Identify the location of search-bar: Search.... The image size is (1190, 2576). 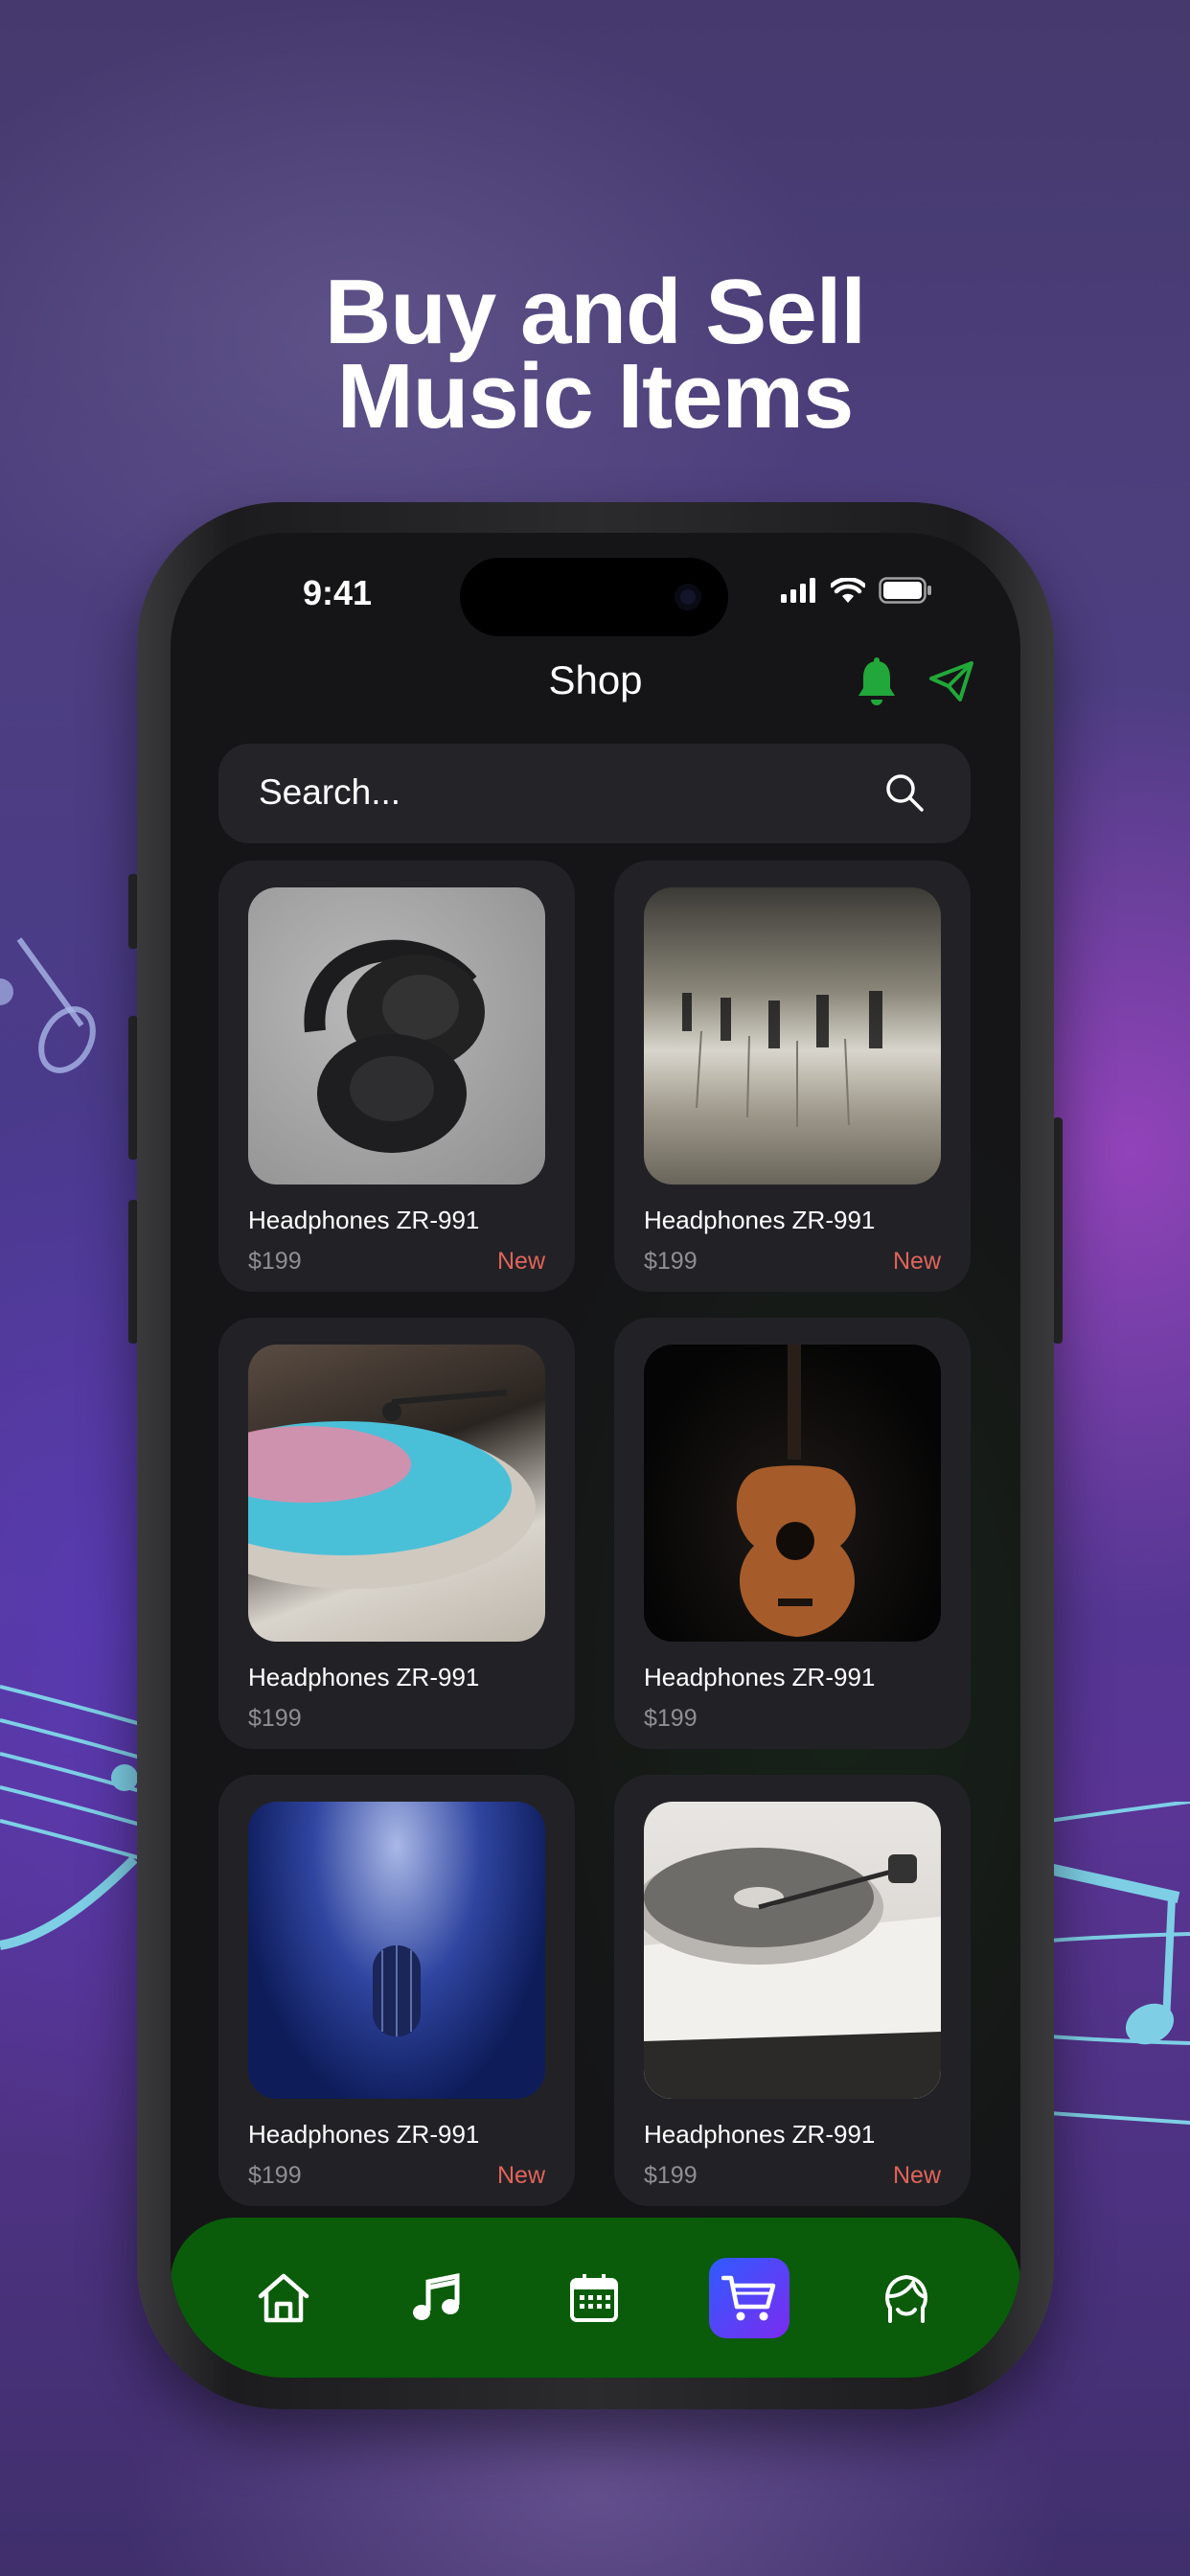
(594, 793).